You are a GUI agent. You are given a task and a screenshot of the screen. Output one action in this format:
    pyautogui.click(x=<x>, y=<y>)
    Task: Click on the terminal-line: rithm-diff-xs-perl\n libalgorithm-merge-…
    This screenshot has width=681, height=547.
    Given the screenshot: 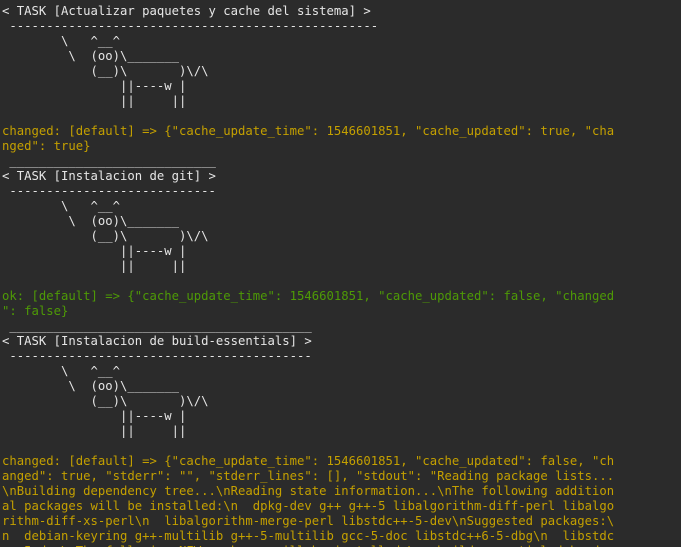 What is the action you would take?
    pyautogui.click(x=308, y=521)
    